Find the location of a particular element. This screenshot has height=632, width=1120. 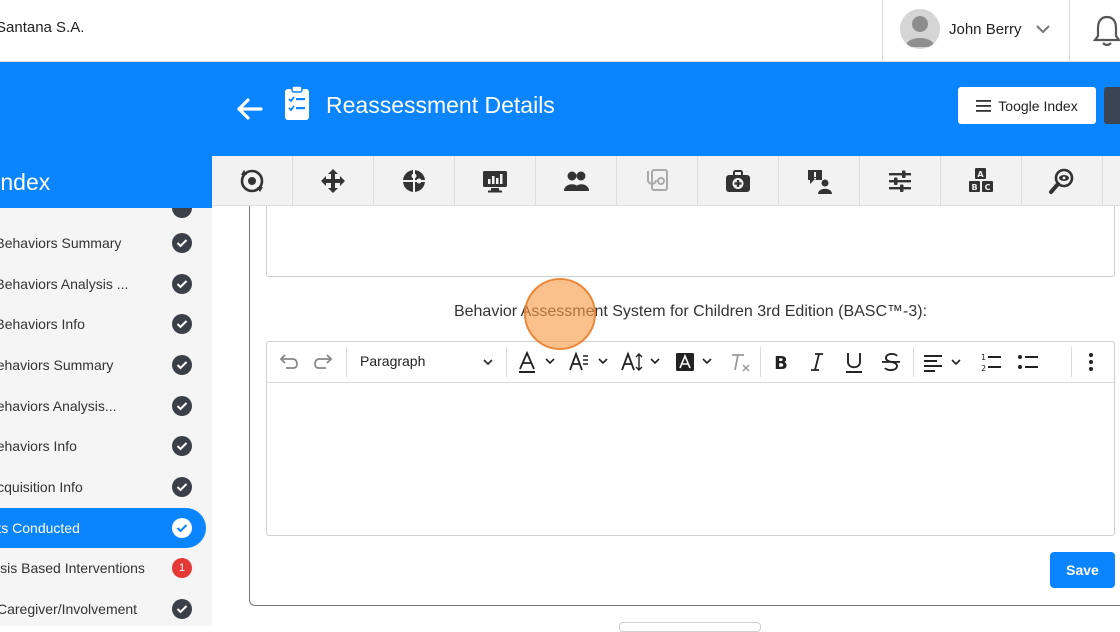

sidebar-item: Replacement Behaviors Summary is located at coordinates (103, 365).